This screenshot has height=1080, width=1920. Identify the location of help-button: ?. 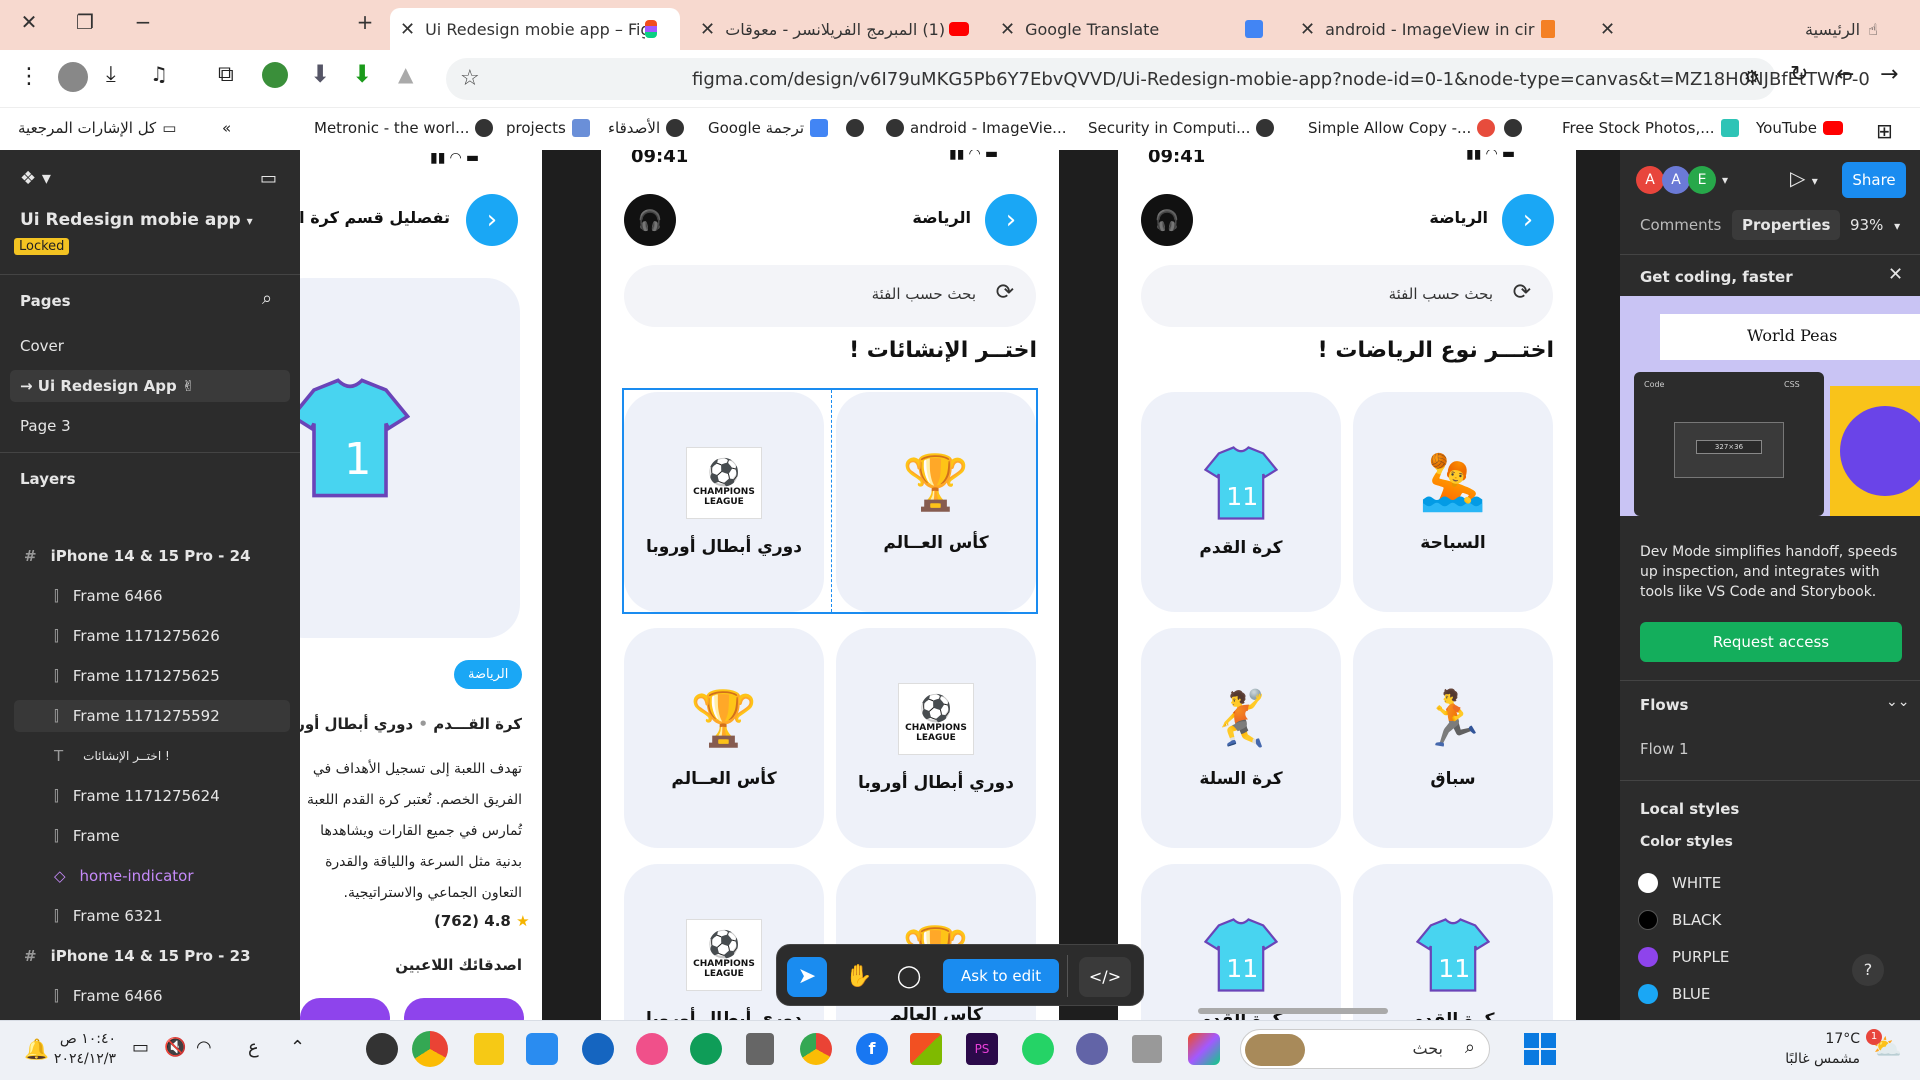
(1868, 970).